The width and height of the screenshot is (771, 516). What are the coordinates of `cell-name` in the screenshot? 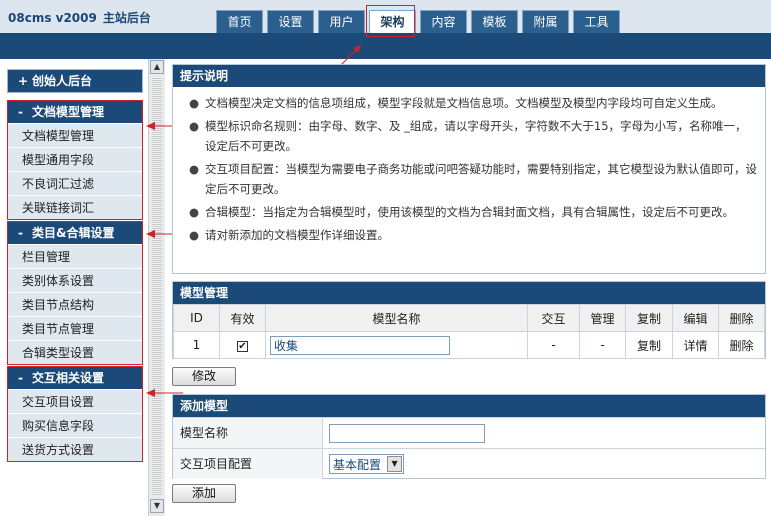 It's located at (396, 345).